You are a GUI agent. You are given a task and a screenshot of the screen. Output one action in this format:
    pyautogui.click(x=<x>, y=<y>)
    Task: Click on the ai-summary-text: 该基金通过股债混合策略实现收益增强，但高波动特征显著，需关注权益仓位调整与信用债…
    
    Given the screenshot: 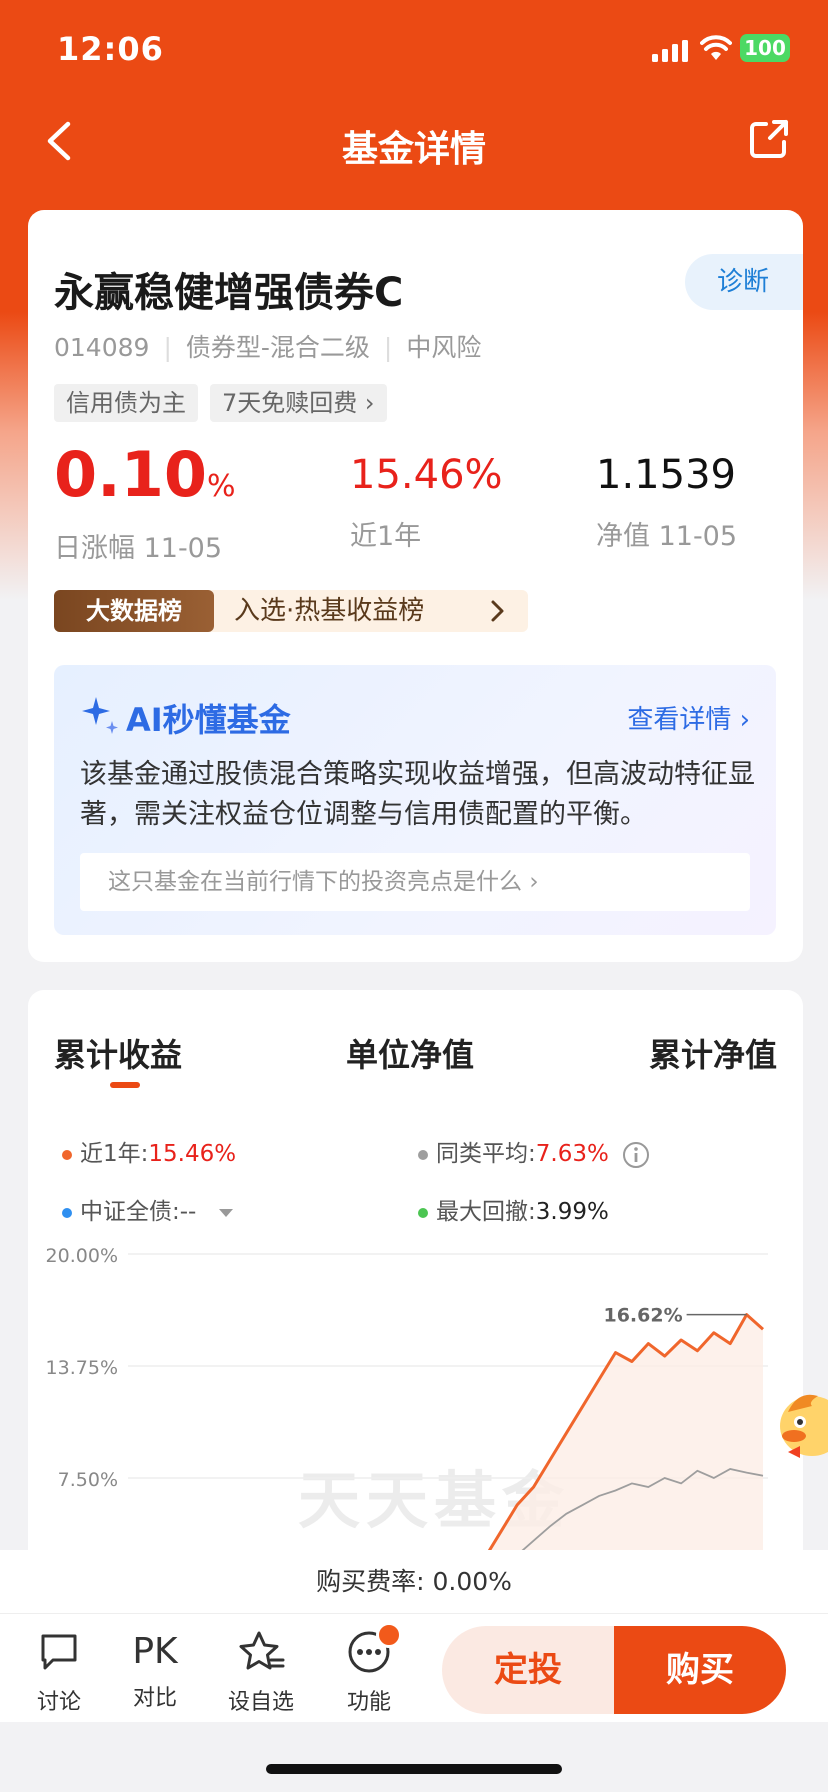 What is the action you would take?
    pyautogui.click(x=417, y=794)
    